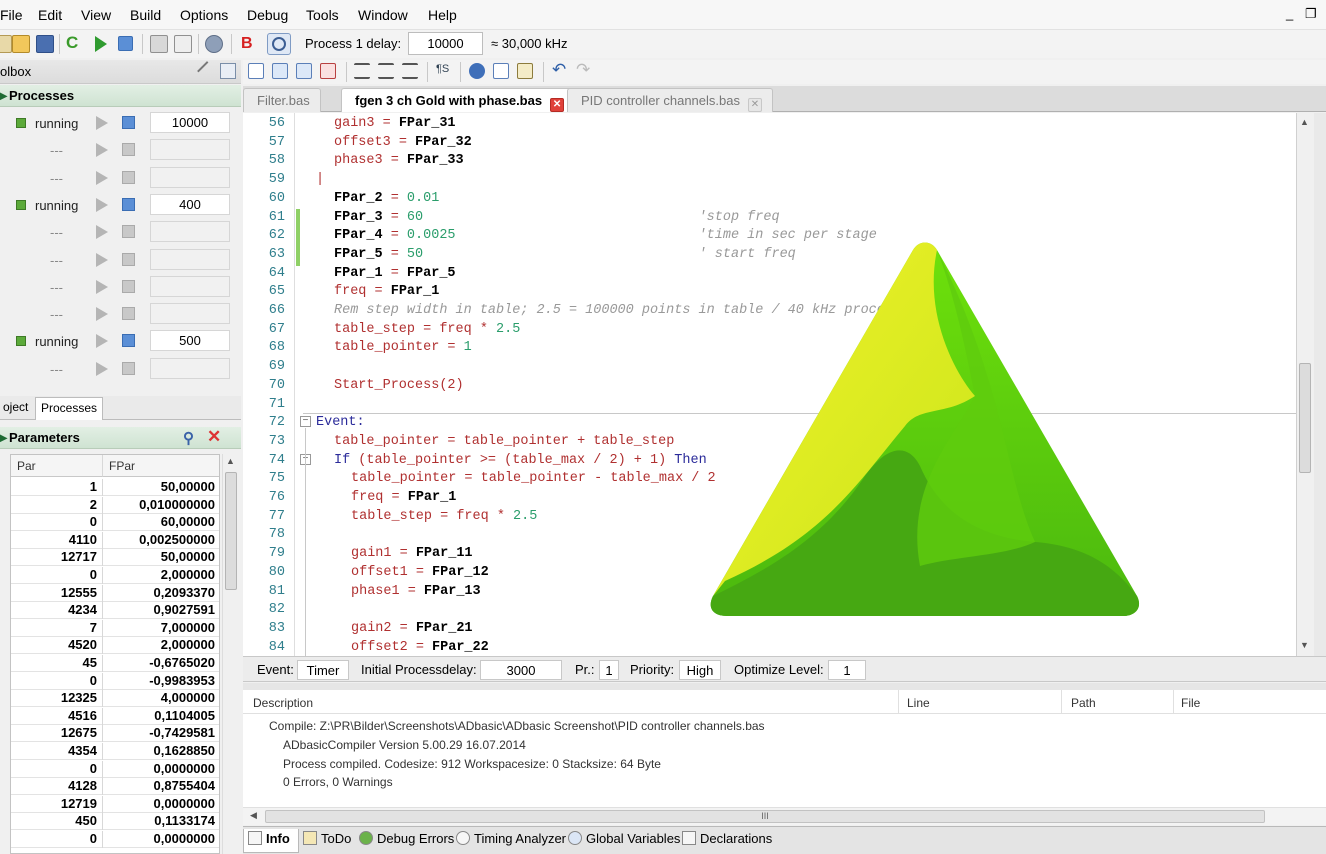  What do you see at coordinates (115, 821) in the screenshot?
I see `parameter-row: 450 0,1133174` at bounding box center [115, 821].